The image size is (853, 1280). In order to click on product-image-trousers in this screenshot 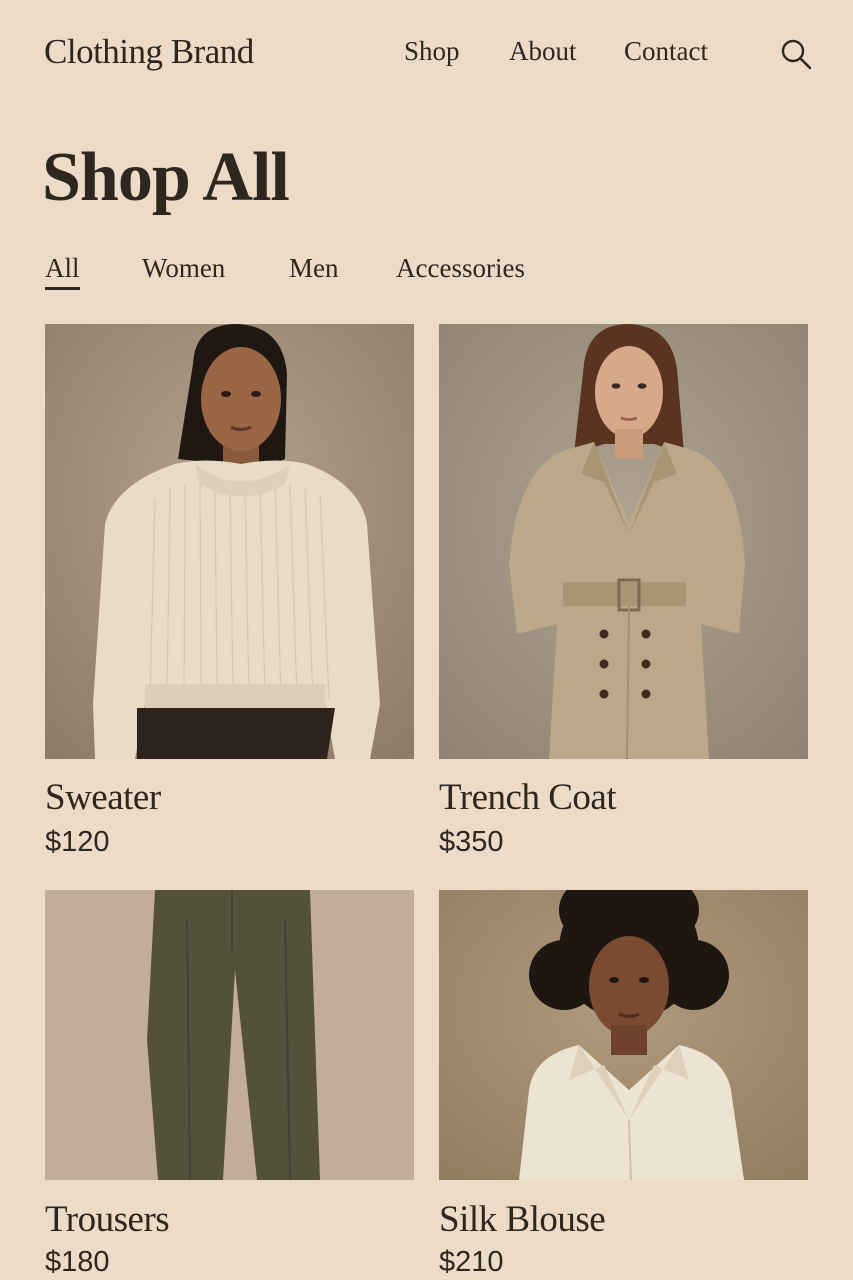, I will do `click(229, 1035)`.